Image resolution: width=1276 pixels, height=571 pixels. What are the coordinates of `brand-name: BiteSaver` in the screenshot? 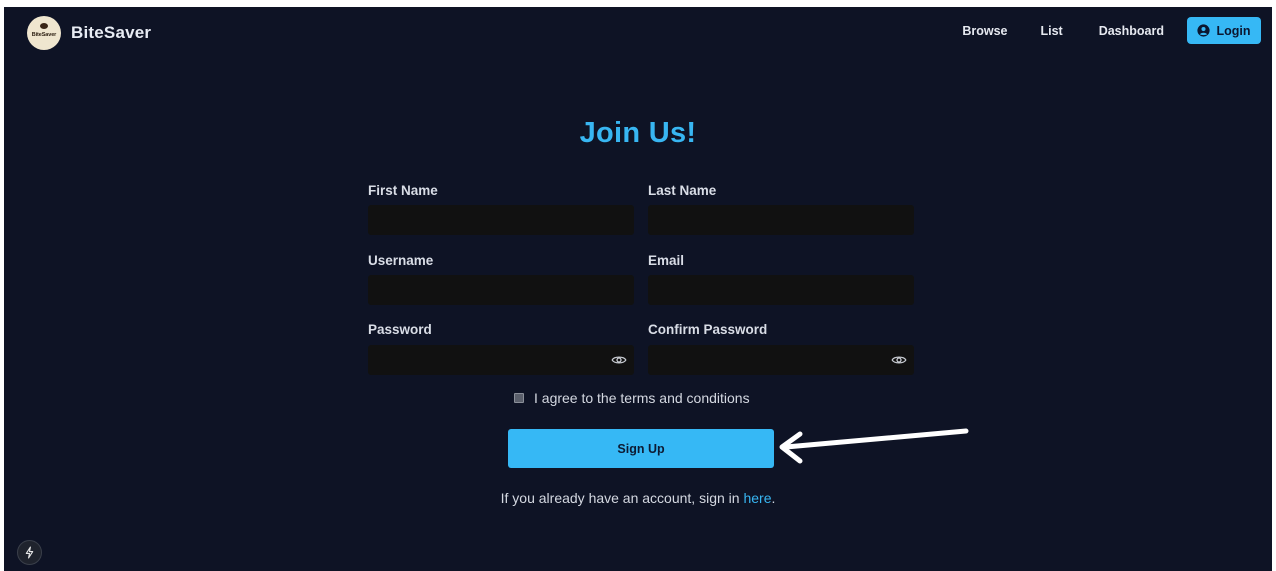 It's located at (111, 32).